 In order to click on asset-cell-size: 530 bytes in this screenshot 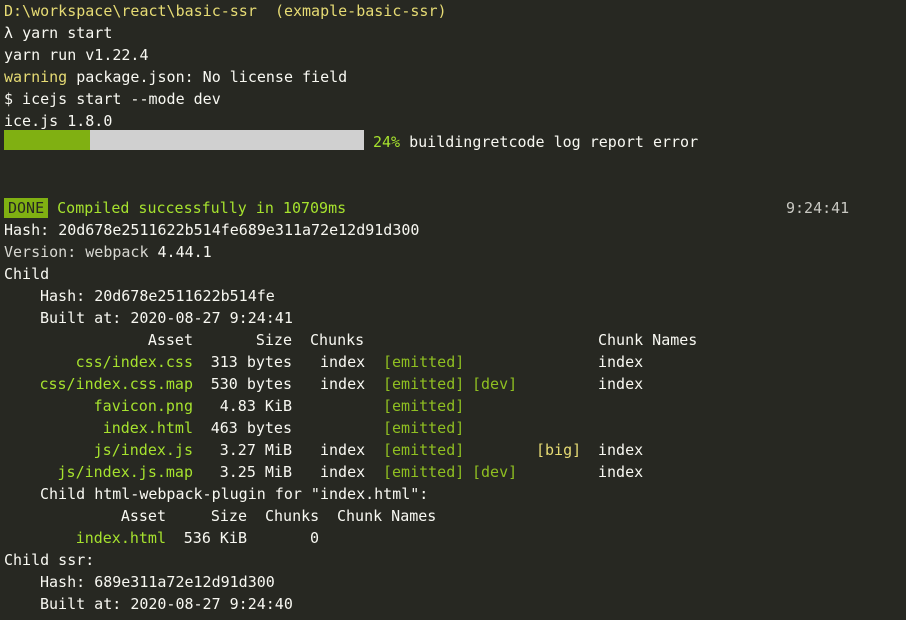, I will do `click(251, 384)`.